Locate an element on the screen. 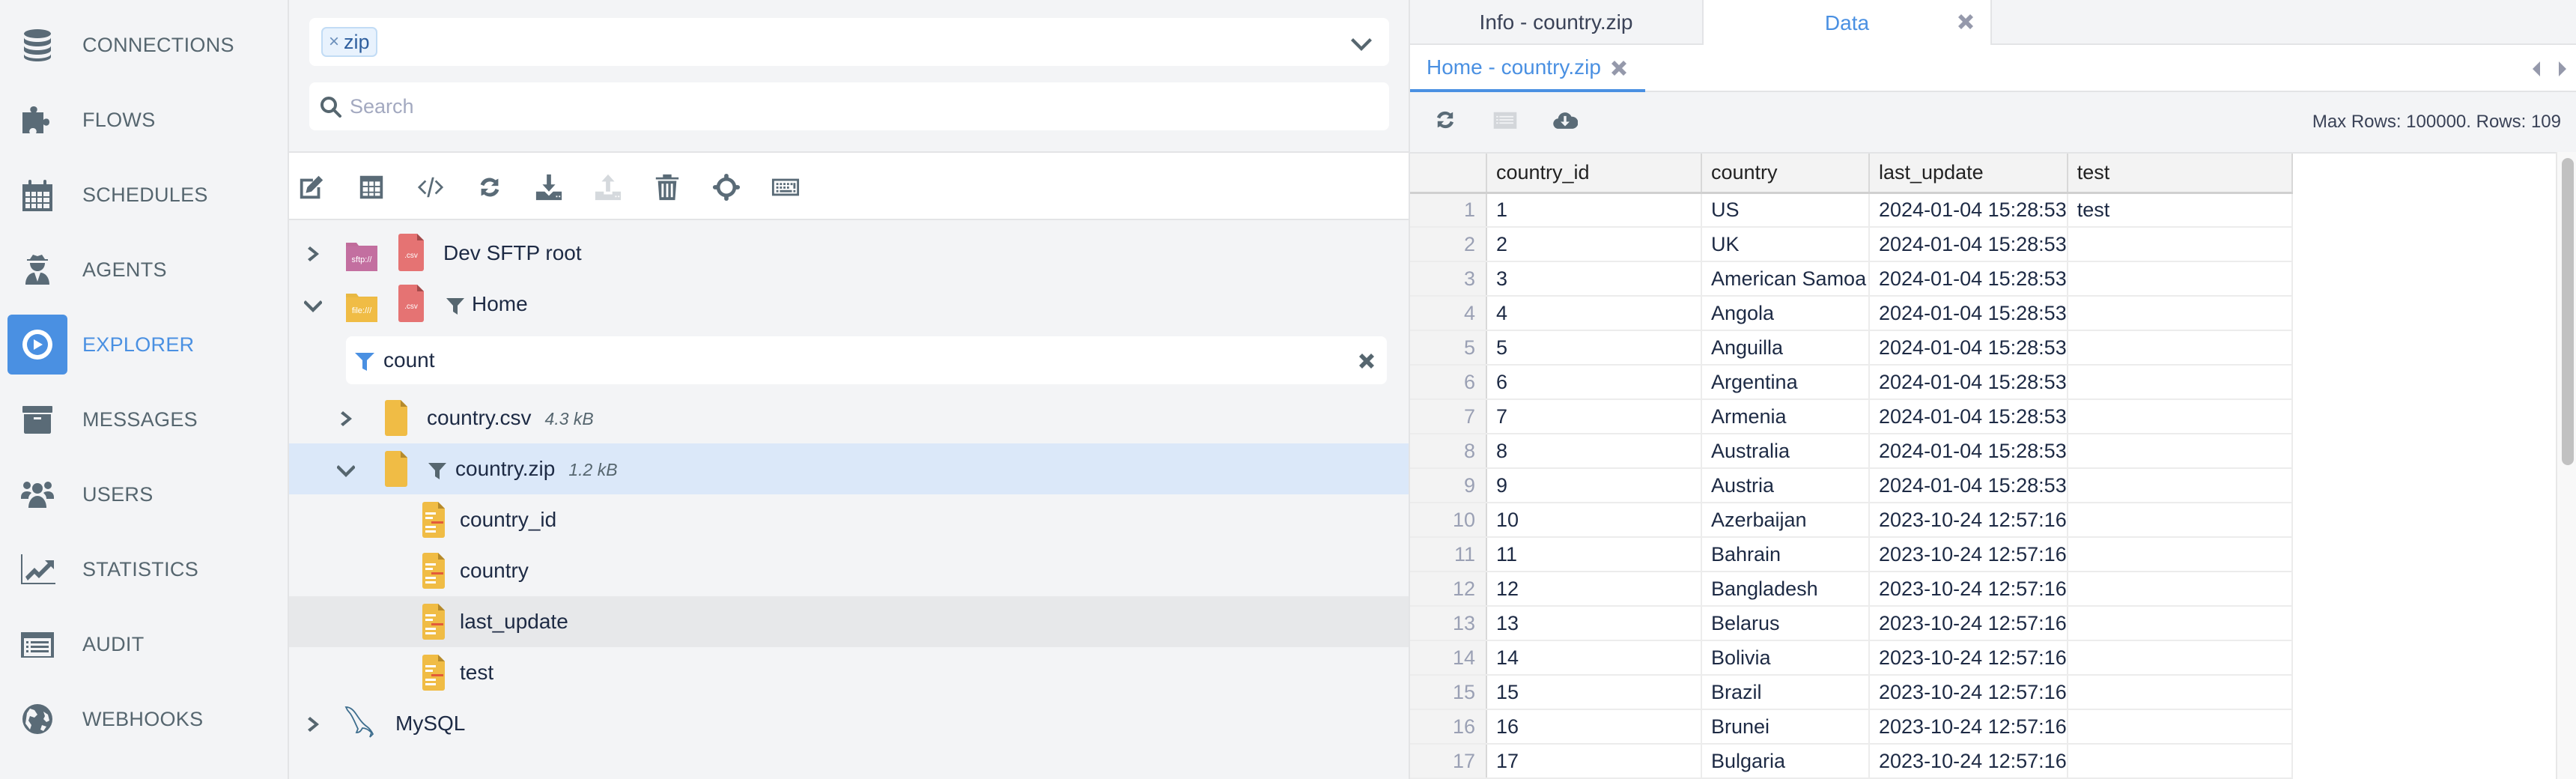 The image size is (2576, 779). table-cell: 10 is located at coordinates (1594, 520).